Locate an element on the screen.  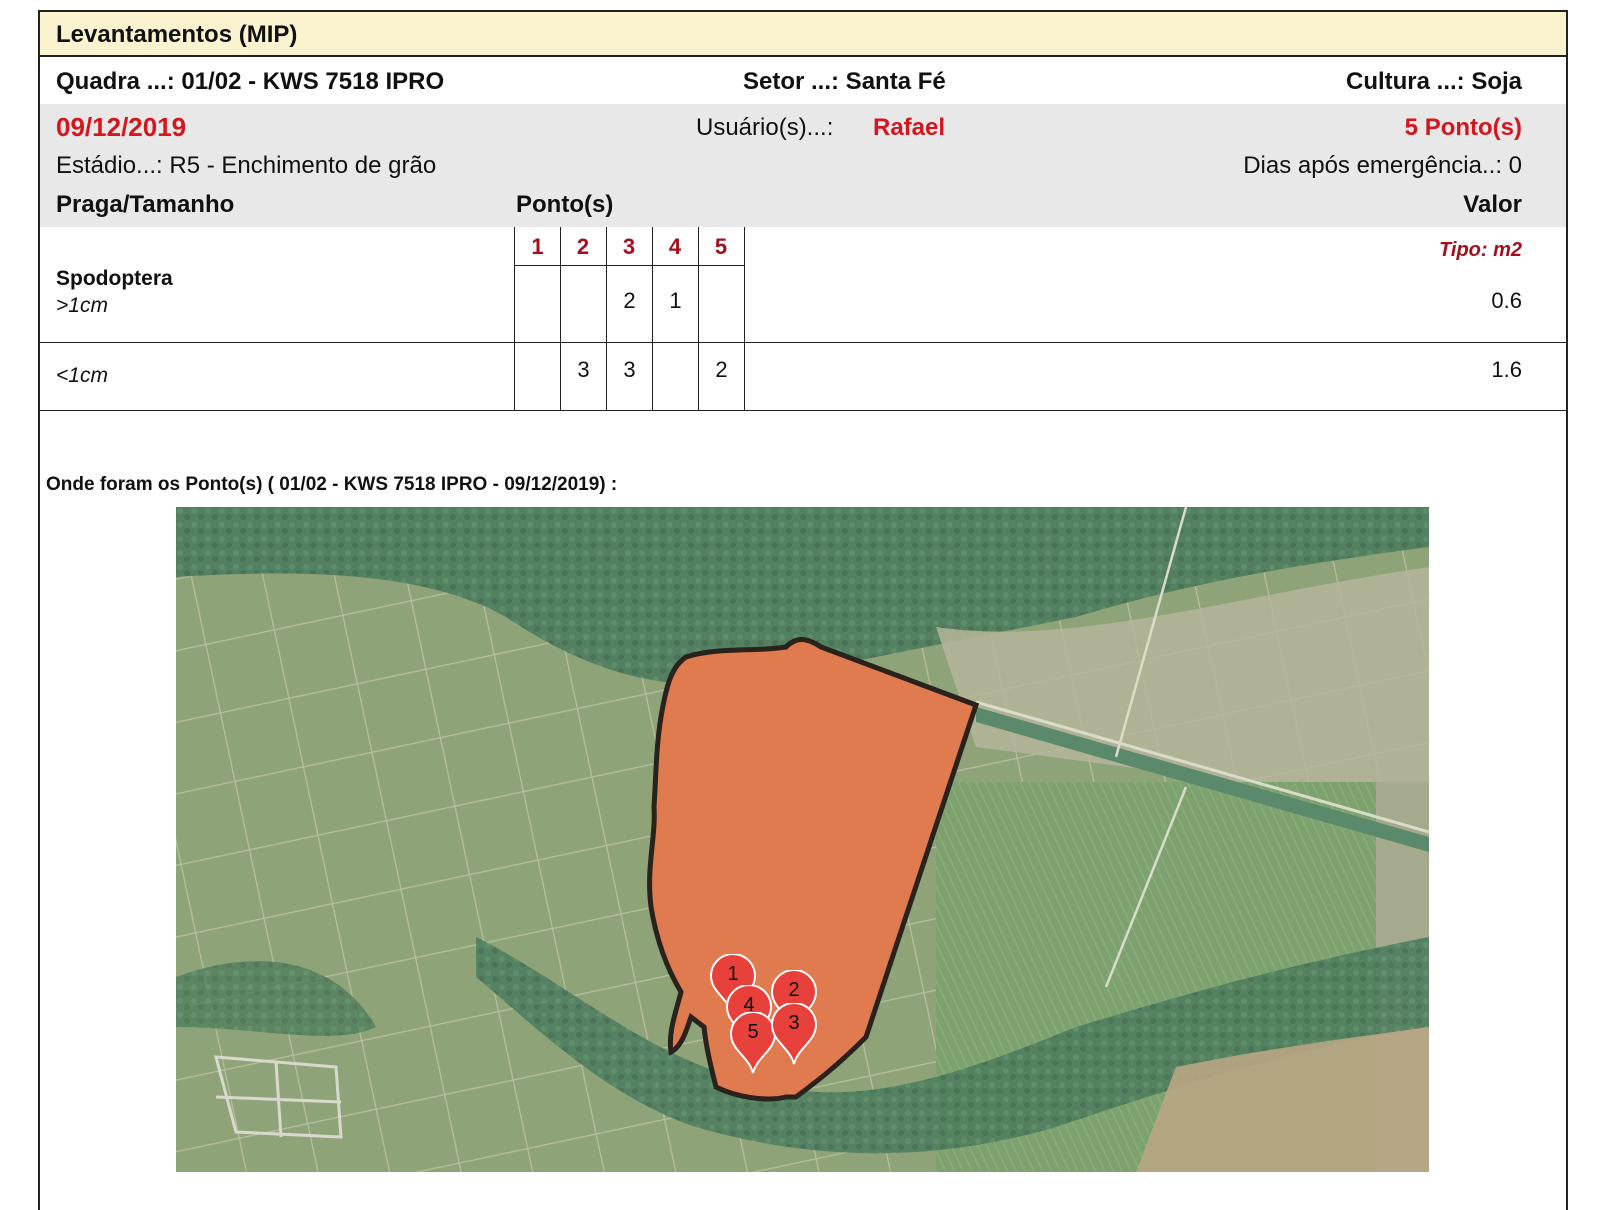
map-marker: 3 is located at coordinates (794, 1036).